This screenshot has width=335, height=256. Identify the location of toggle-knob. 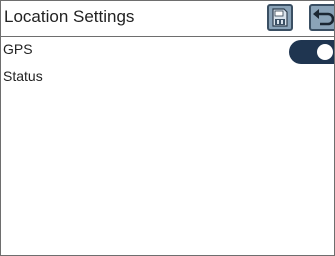
(325, 52).